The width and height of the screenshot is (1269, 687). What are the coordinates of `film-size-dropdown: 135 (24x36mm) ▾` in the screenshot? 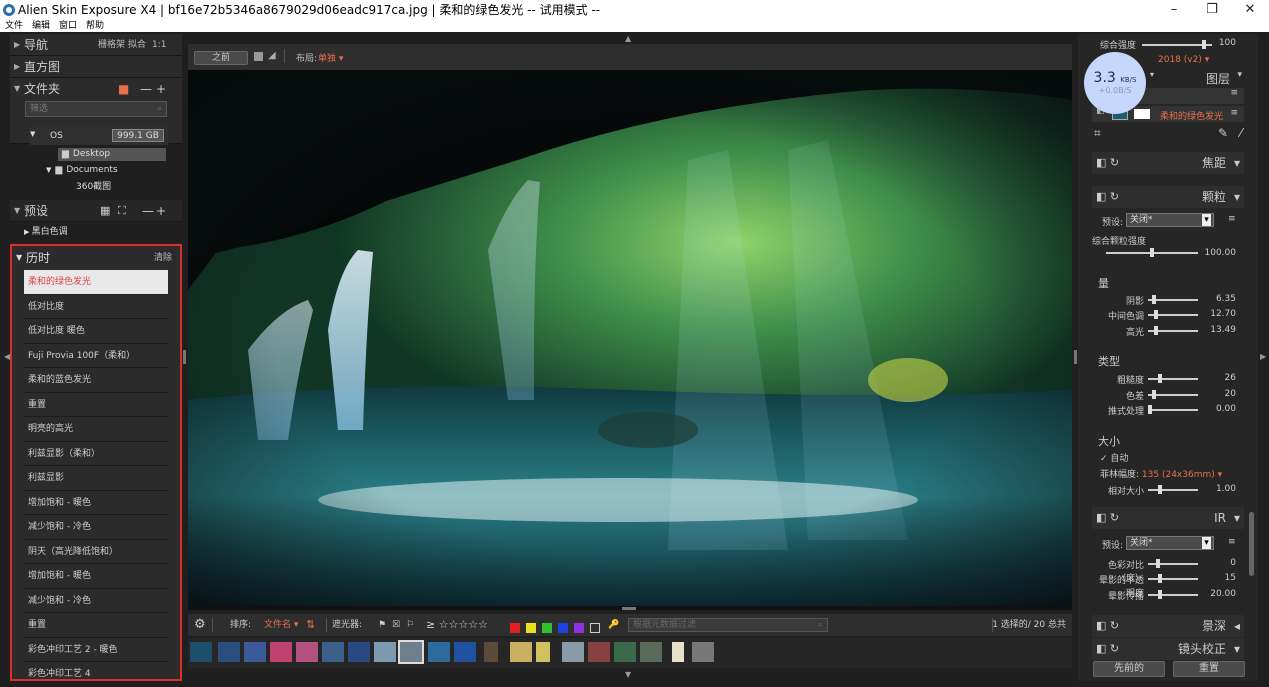 It's located at (1182, 475).